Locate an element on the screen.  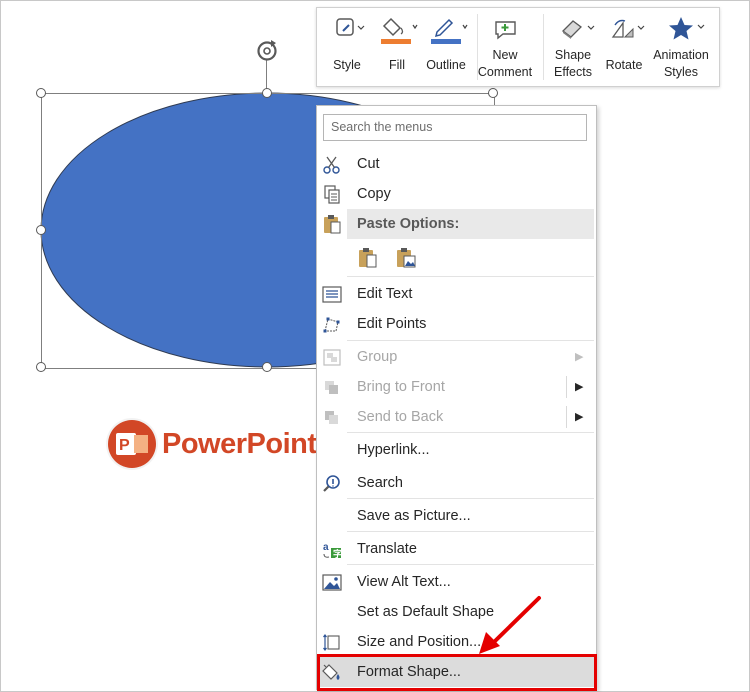
fill-button: Fill is located at coordinates (397, 47).